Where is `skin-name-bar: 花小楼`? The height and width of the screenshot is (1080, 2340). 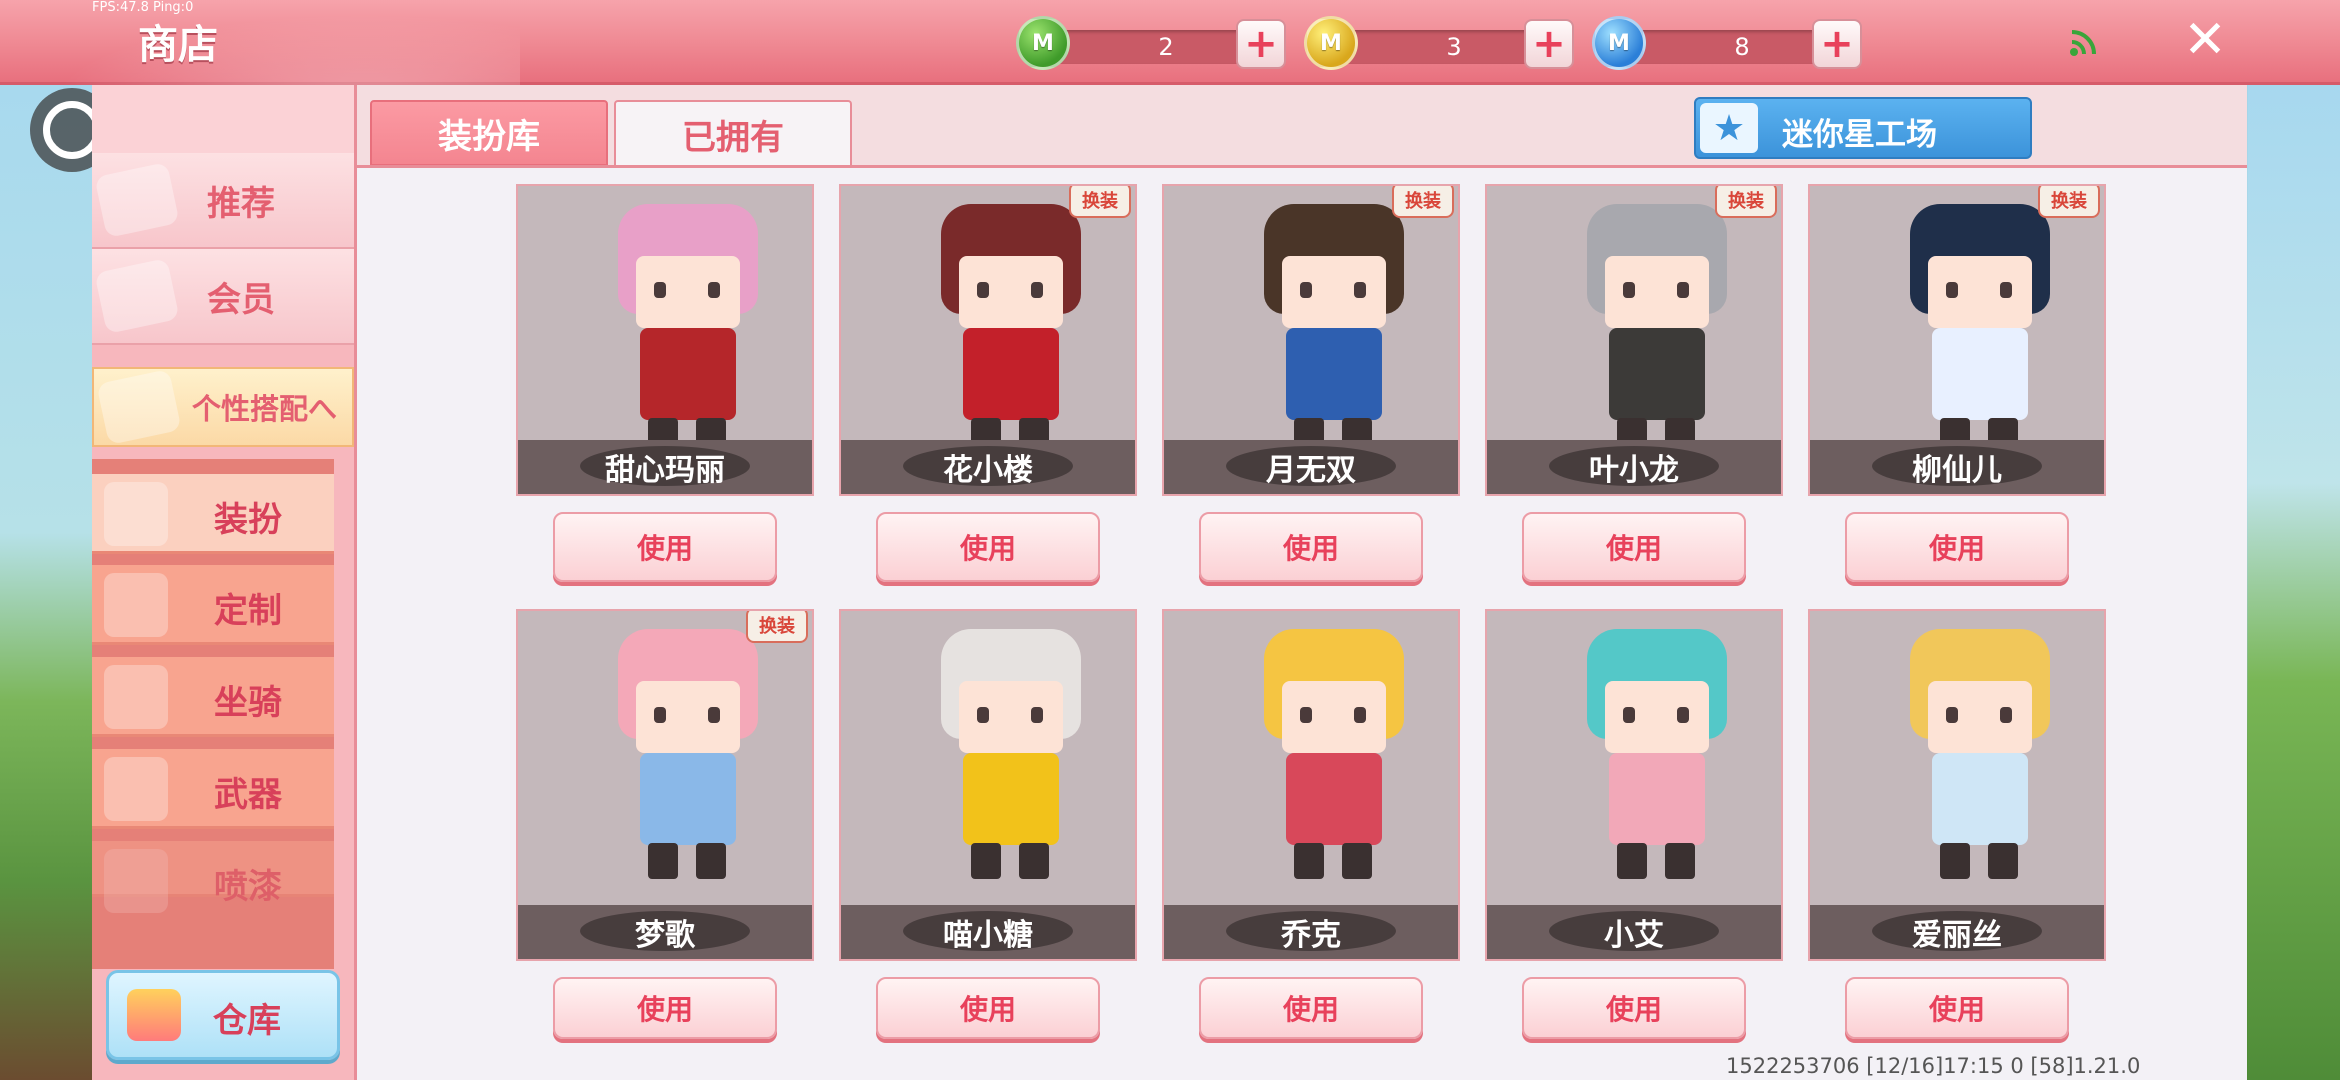
skin-name-bar: 花小楼 is located at coordinates (988, 467).